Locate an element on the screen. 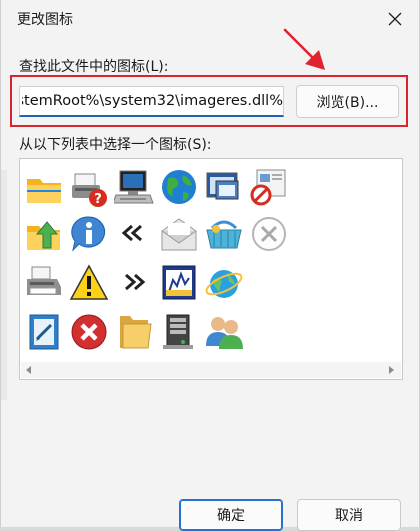  server-tower-icon is located at coordinates (179, 332).